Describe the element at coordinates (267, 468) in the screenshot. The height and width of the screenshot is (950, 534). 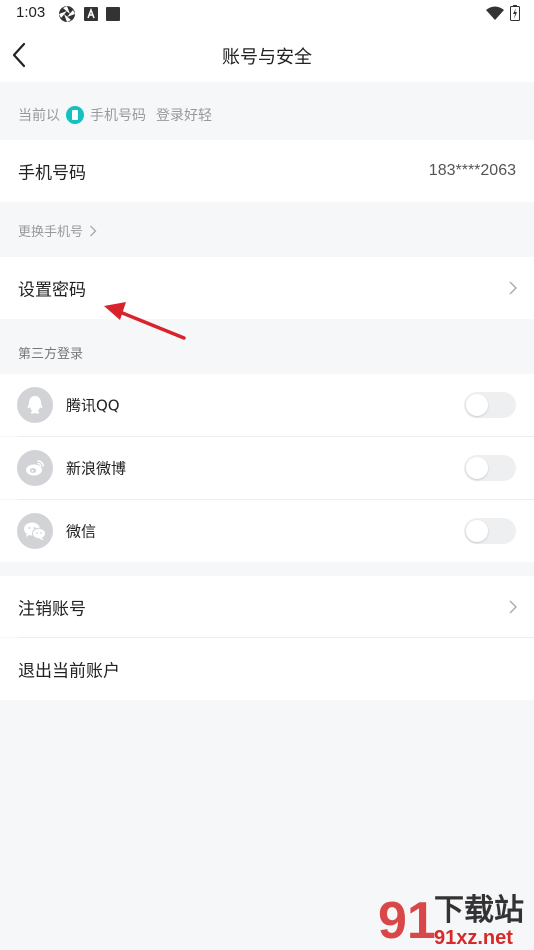
I see `social-row-weibo: 新浪微博` at that location.